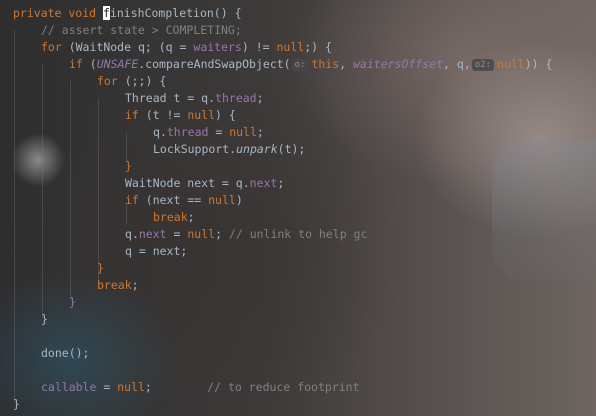  What do you see at coordinates (58, 13) in the screenshot?
I see `keyword: private void` at bounding box center [58, 13].